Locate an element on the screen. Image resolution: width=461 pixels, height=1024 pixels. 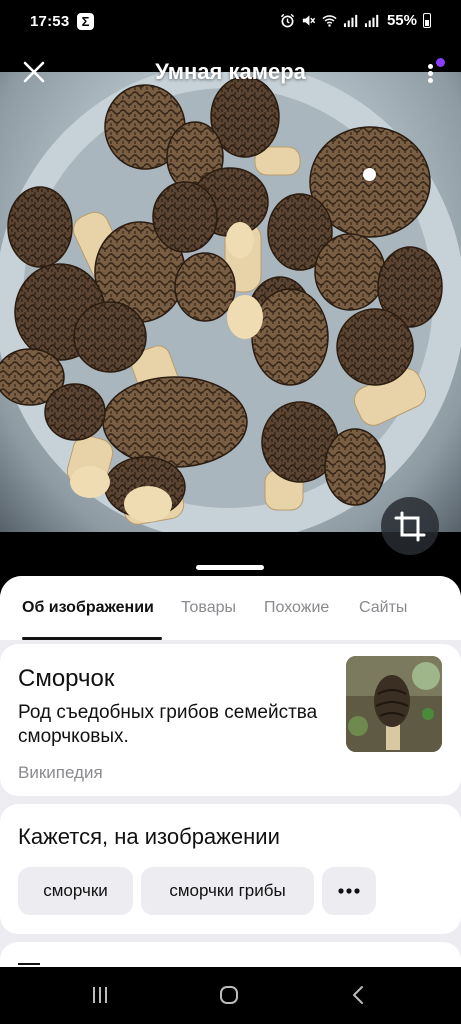
active-tab-indicator is located at coordinates (92, 638).